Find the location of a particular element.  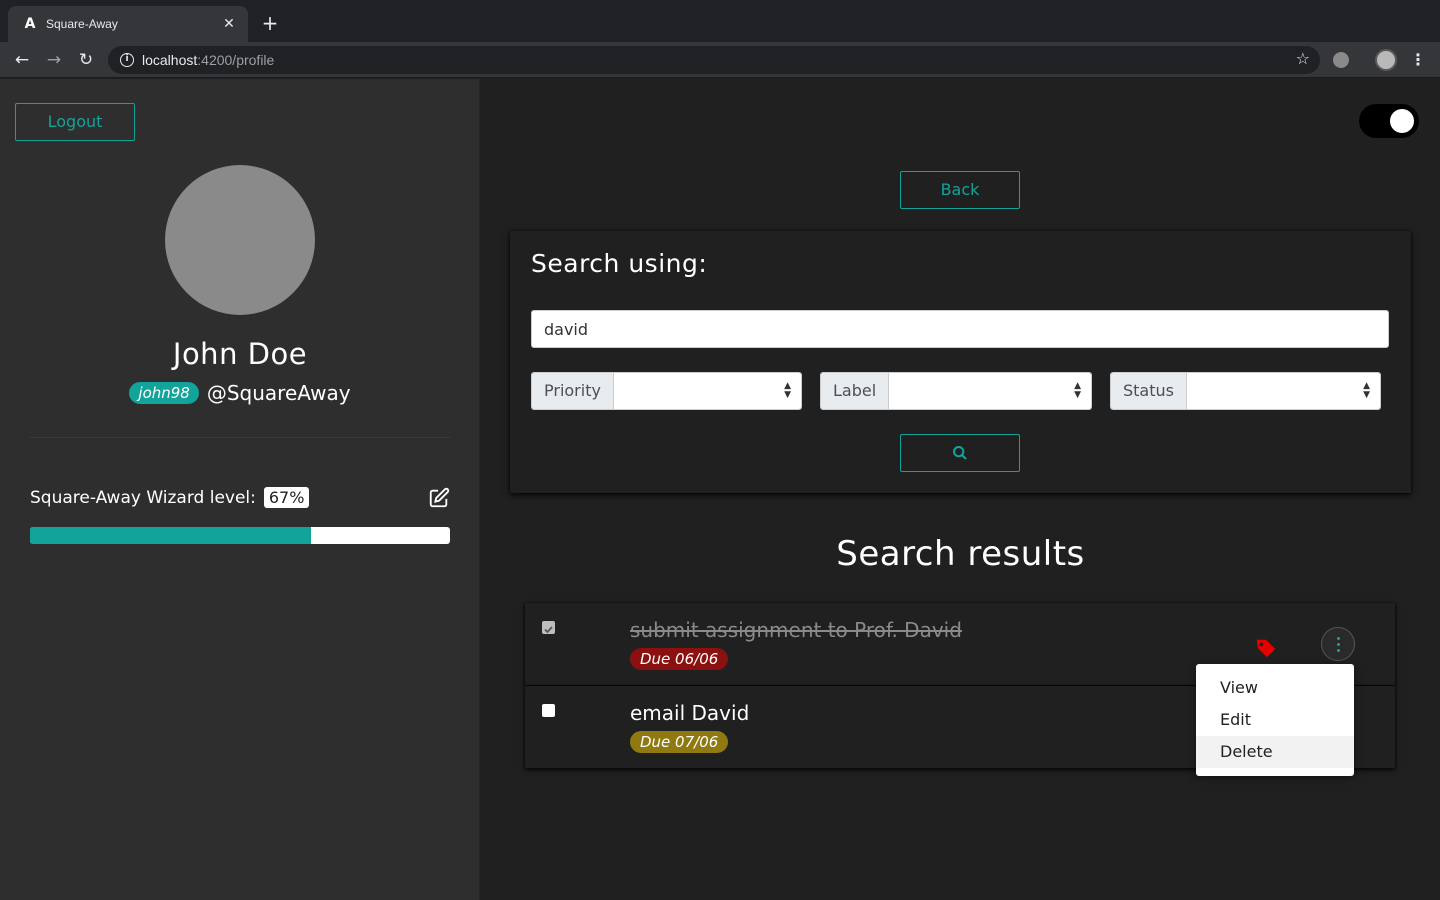

status-label: Status is located at coordinates (1149, 391).